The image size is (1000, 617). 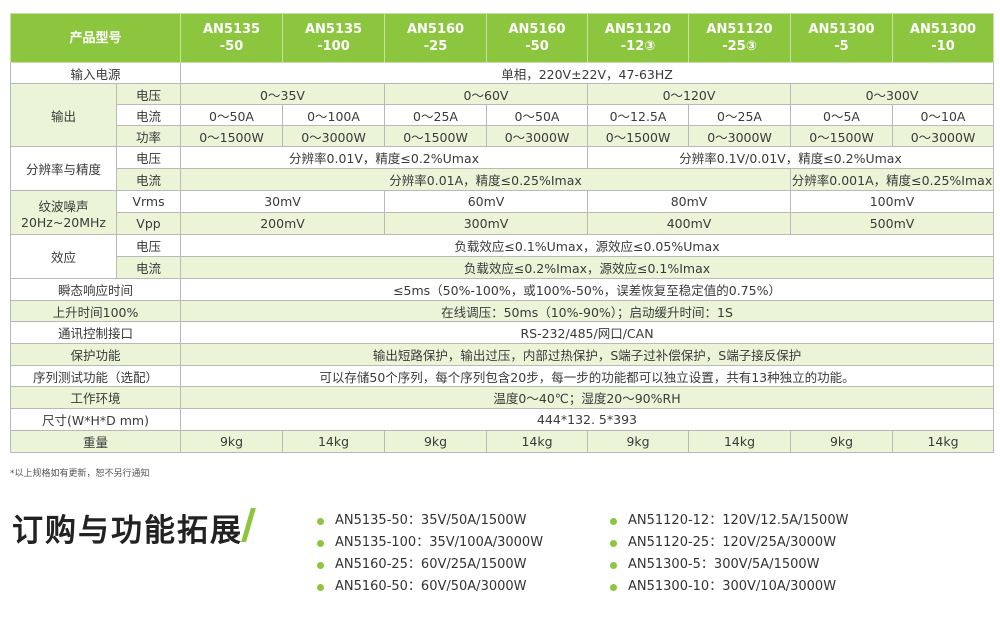 I want to click on ripple-vpp-row: Vpp 200mV 300mV 400mV 500mV, so click(x=503, y=223).